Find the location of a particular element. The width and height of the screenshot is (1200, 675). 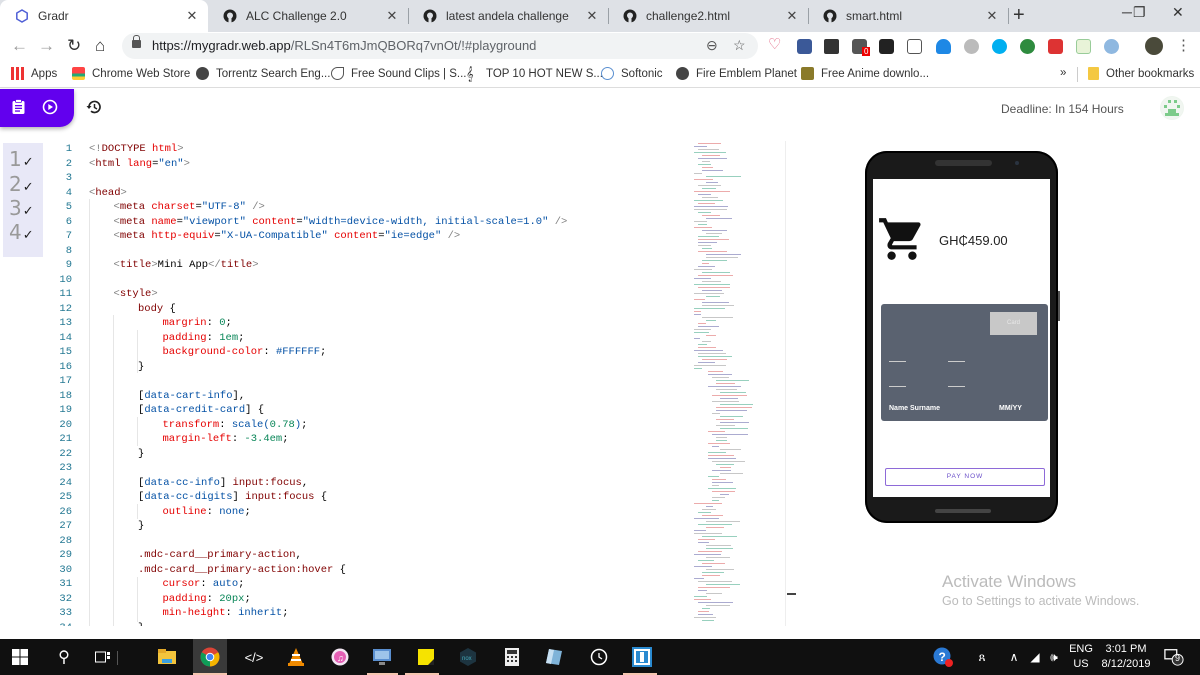

alarms-clock-icon is located at coordinates (599, 657).